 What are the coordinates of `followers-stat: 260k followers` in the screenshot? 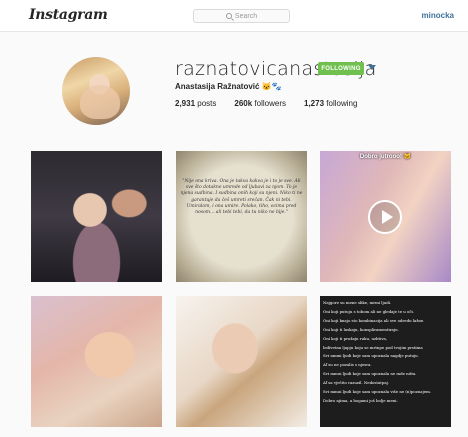 It's located at (260, 103).